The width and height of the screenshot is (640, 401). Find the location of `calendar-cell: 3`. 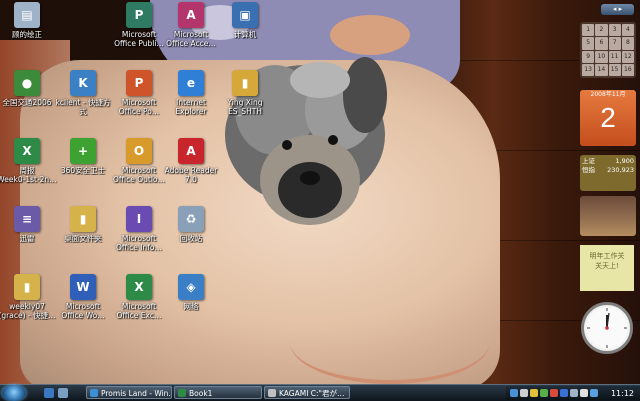

calendar-cell: 3 is located at coordinates (614, 30).